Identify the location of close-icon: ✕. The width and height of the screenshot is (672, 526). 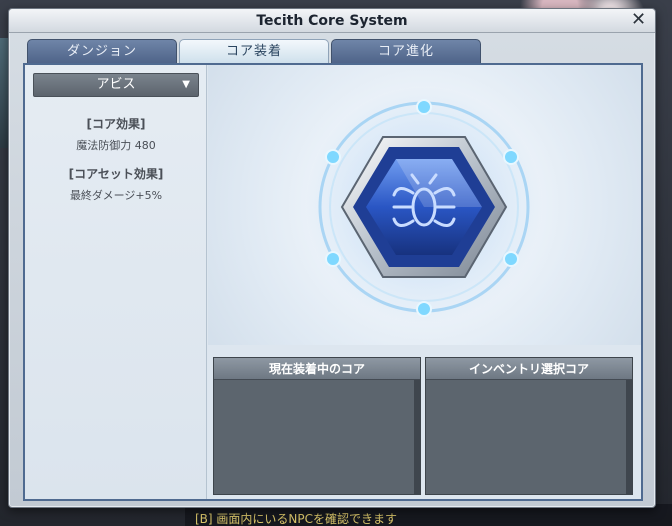
(638, 20).